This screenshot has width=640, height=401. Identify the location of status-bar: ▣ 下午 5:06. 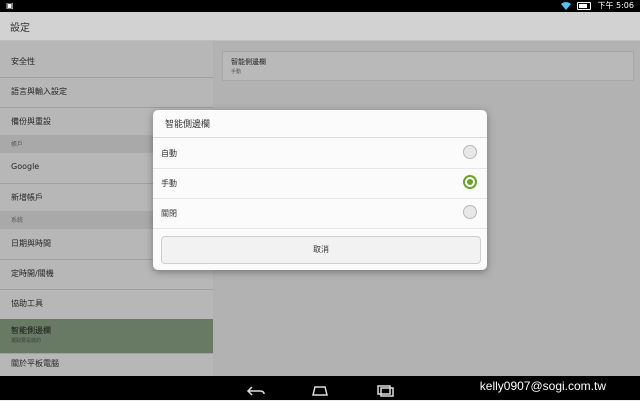
(320, 6).